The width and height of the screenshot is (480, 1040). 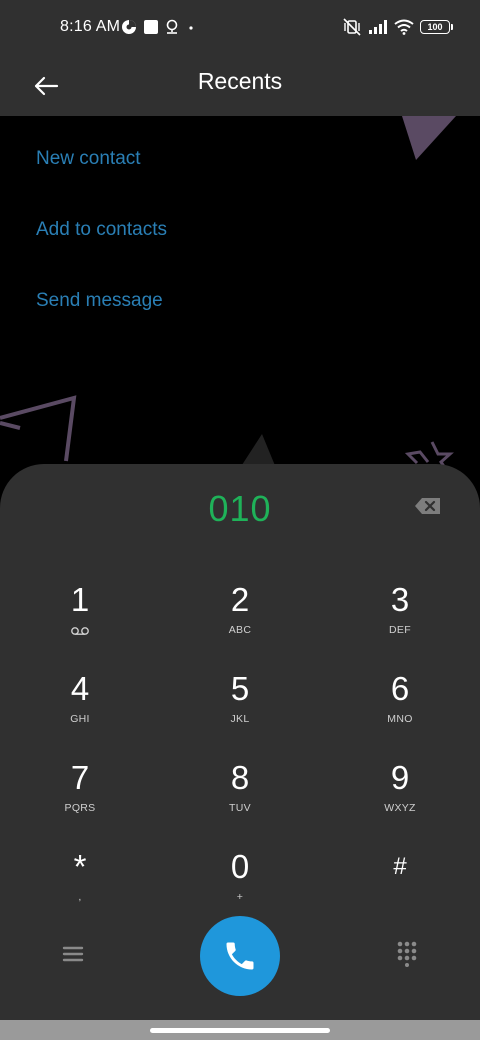 What do you see at coordinates (400, 709) in the screenshot?
I see `key-6: 6 MNO` at bounding box center [400, 709].